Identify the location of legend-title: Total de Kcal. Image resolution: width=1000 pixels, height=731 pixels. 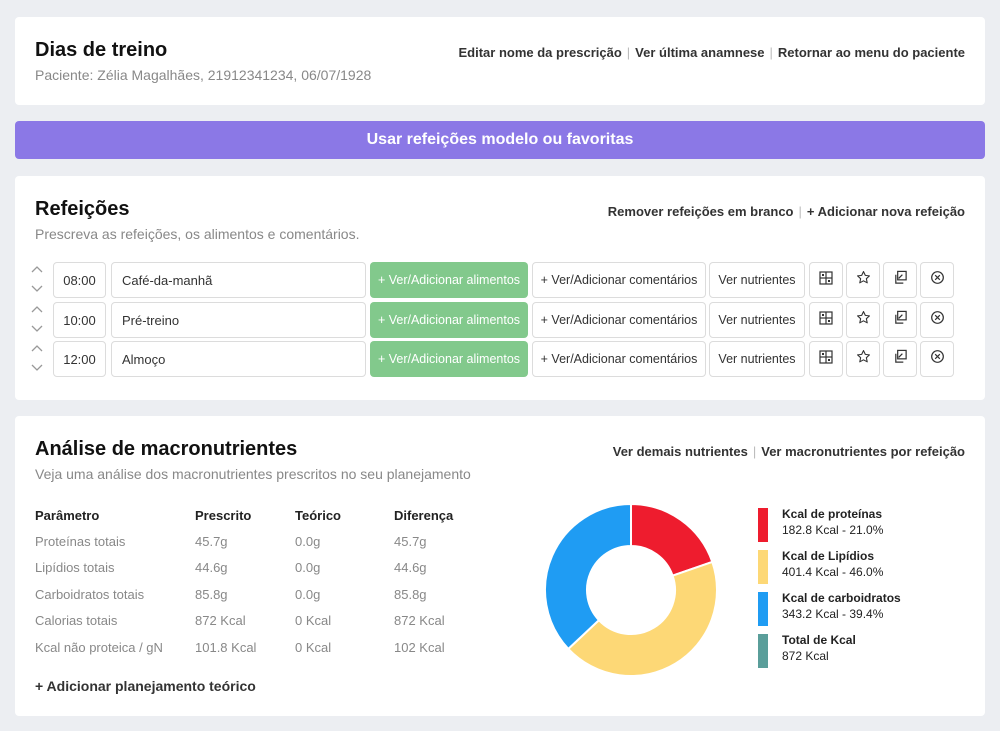
(819, 640).